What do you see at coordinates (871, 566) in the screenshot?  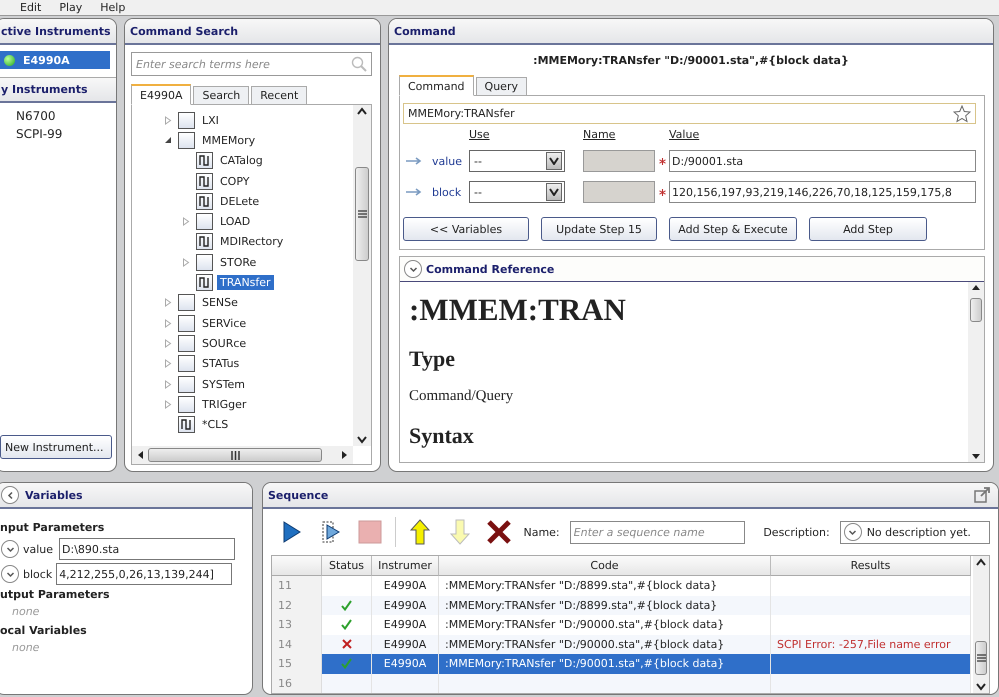 I see `column-header: Results` at bounding box center [871, 566].